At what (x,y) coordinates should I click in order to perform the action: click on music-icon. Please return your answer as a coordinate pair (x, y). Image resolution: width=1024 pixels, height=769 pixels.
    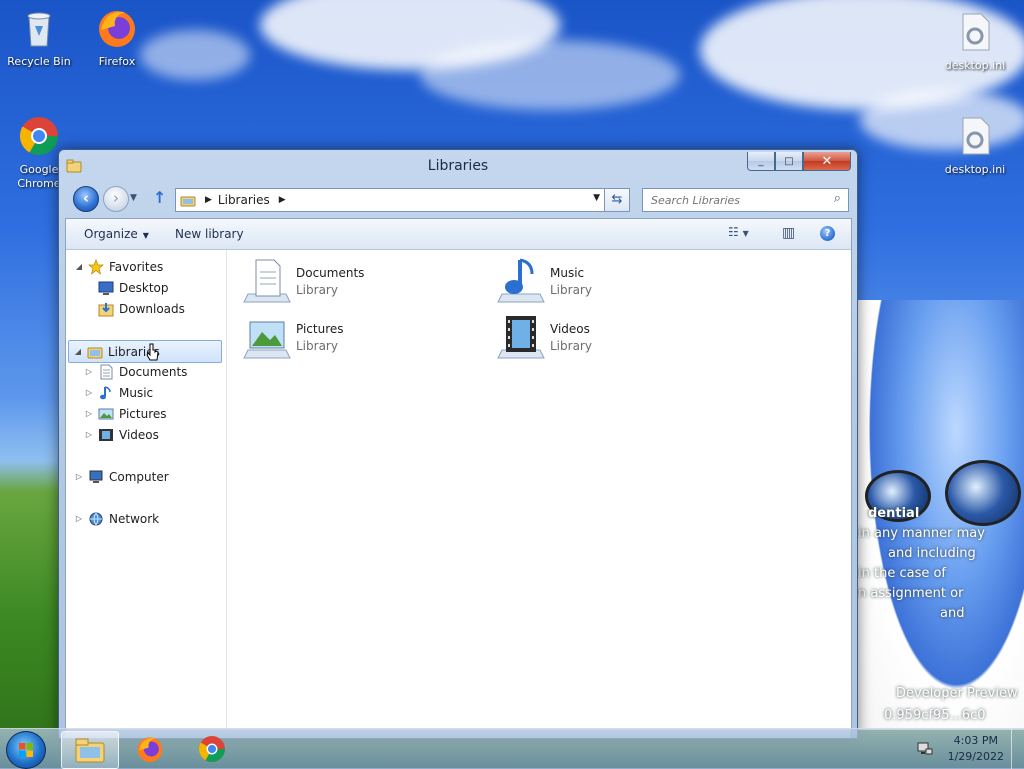
    Looking at the image, I should click on (105, 392).